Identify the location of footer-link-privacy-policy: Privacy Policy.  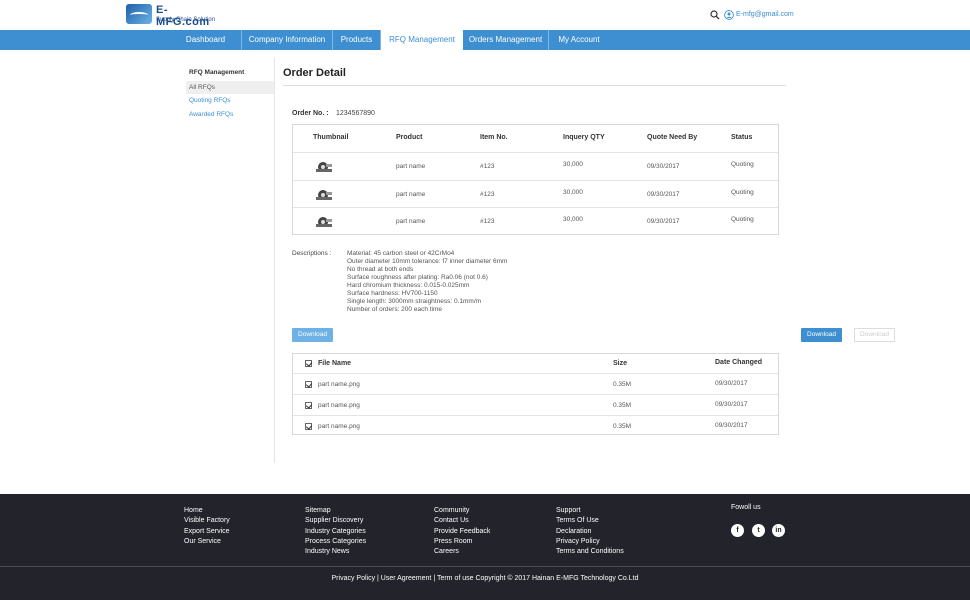
(590, 542).